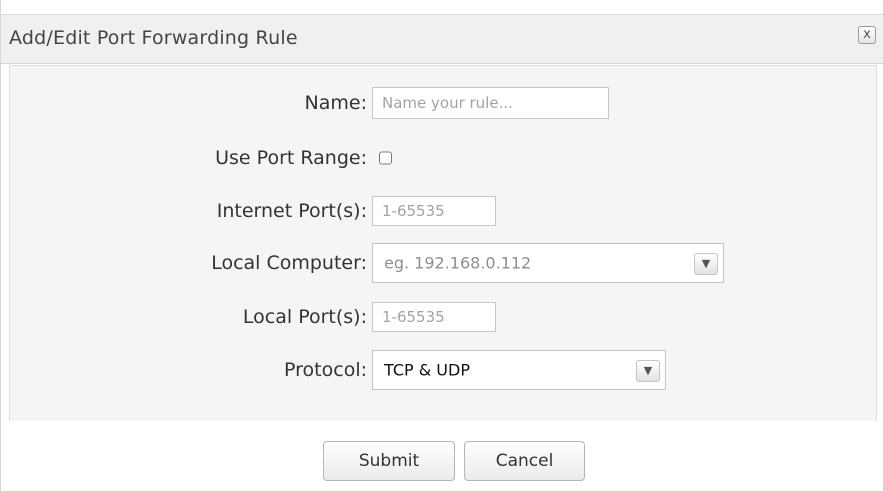 The width and height of the screenshot is (884, 491). I want to click on use-port-range-label: Use Port Range:, so click(291, 158).